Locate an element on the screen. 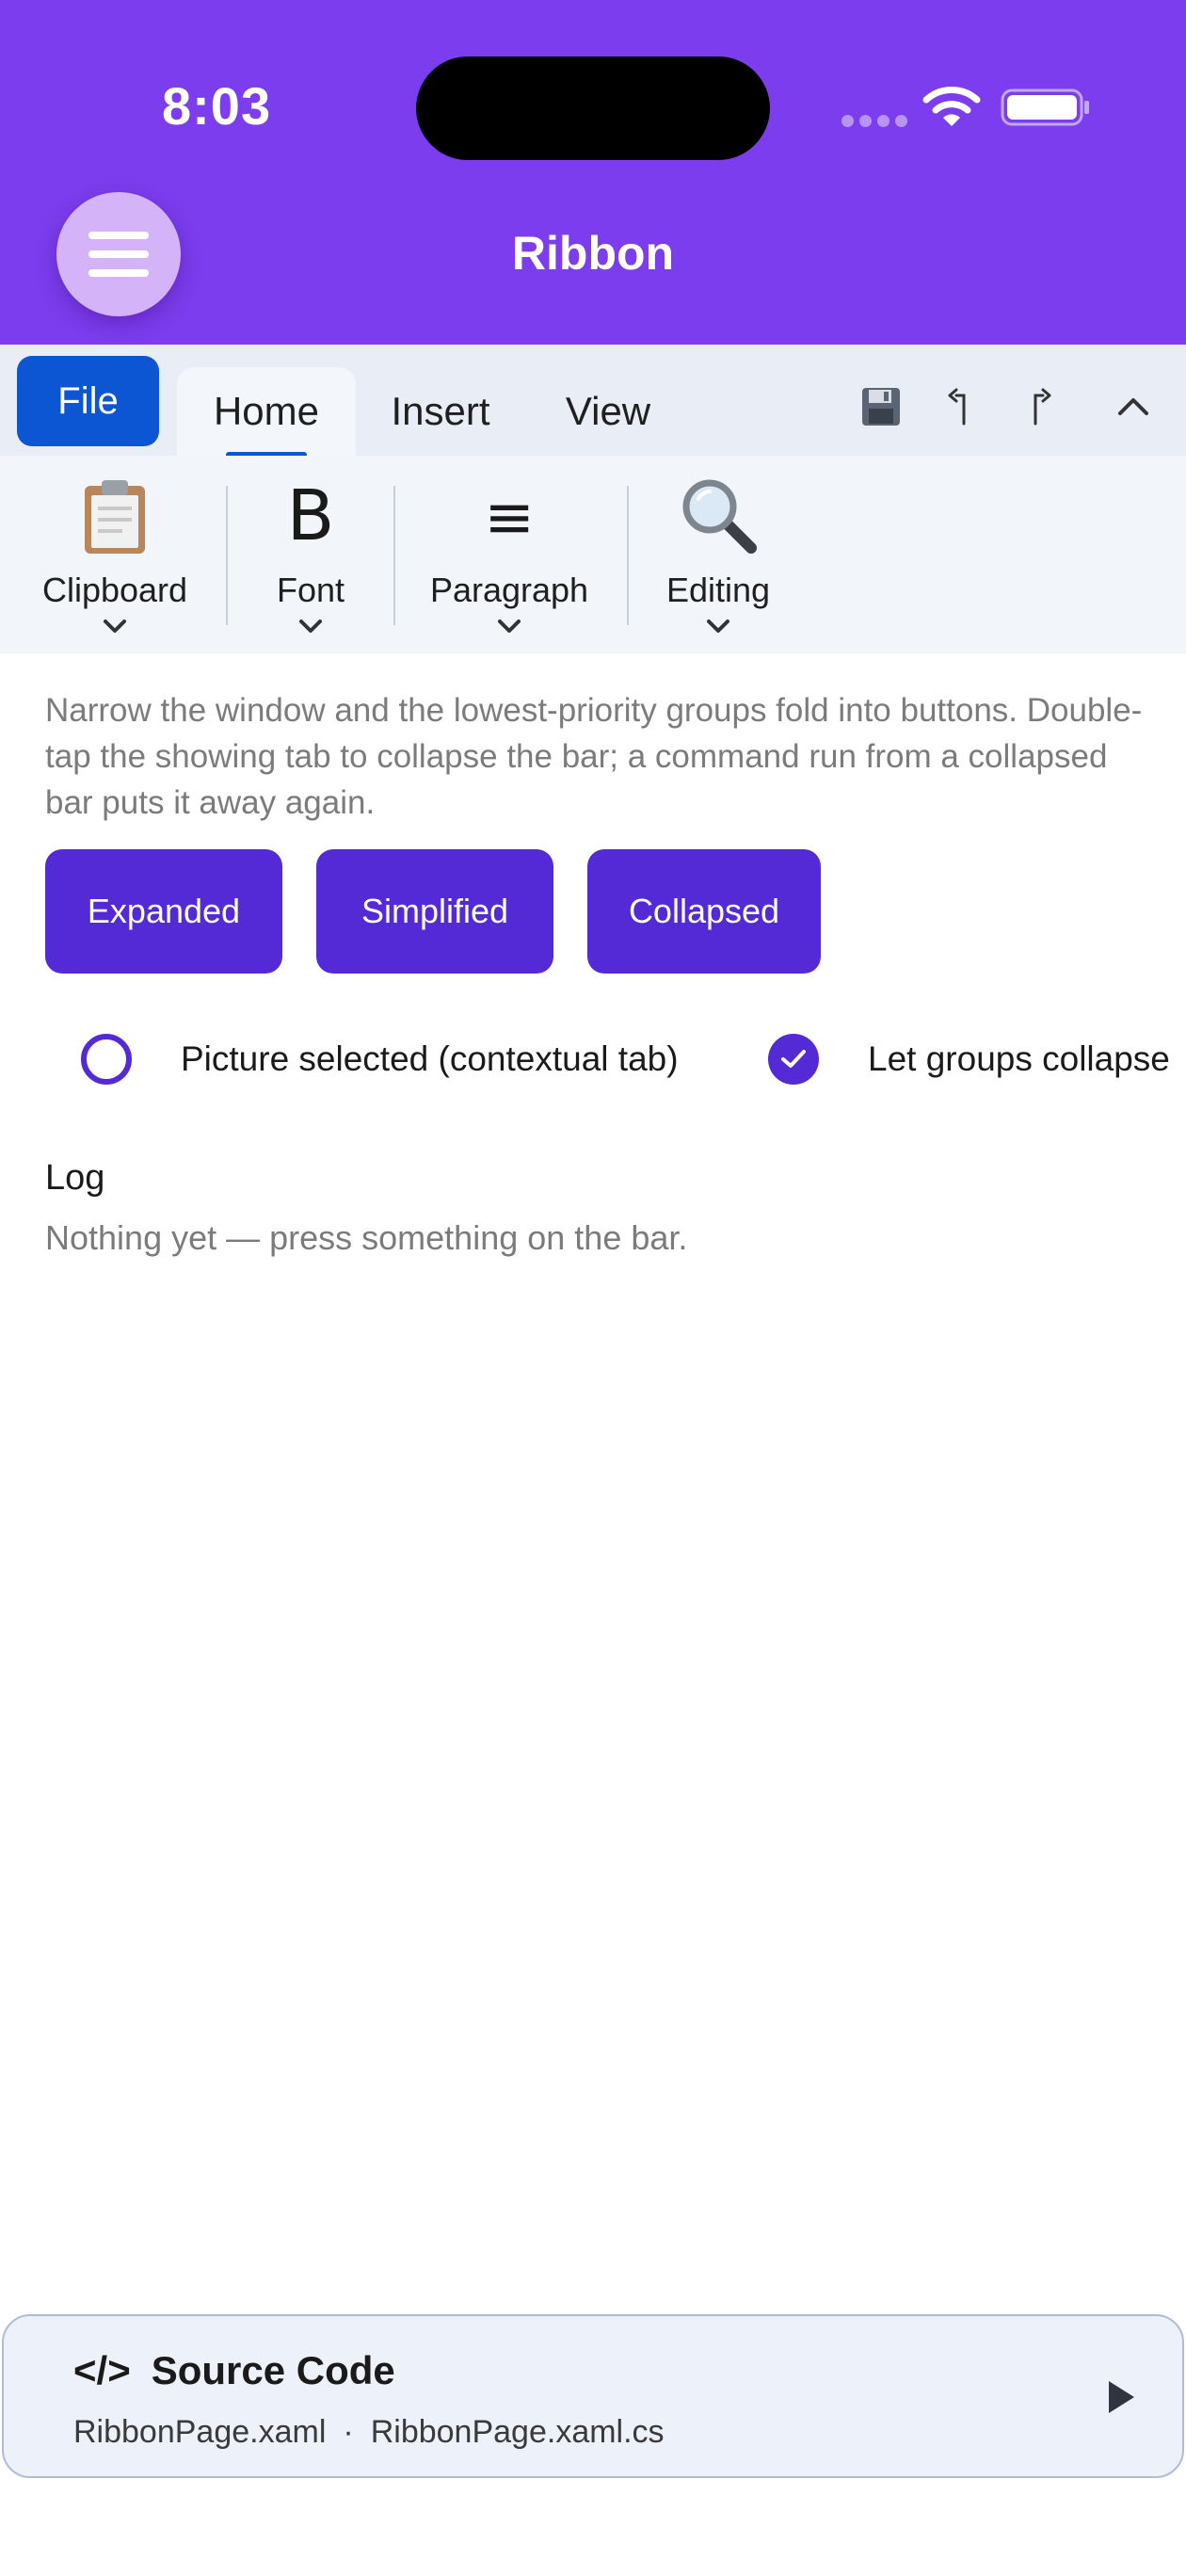 This screenshot has height=2576, width=1186. group-paragraph: ≡ Paragraph is located at coordinates (509, 554).